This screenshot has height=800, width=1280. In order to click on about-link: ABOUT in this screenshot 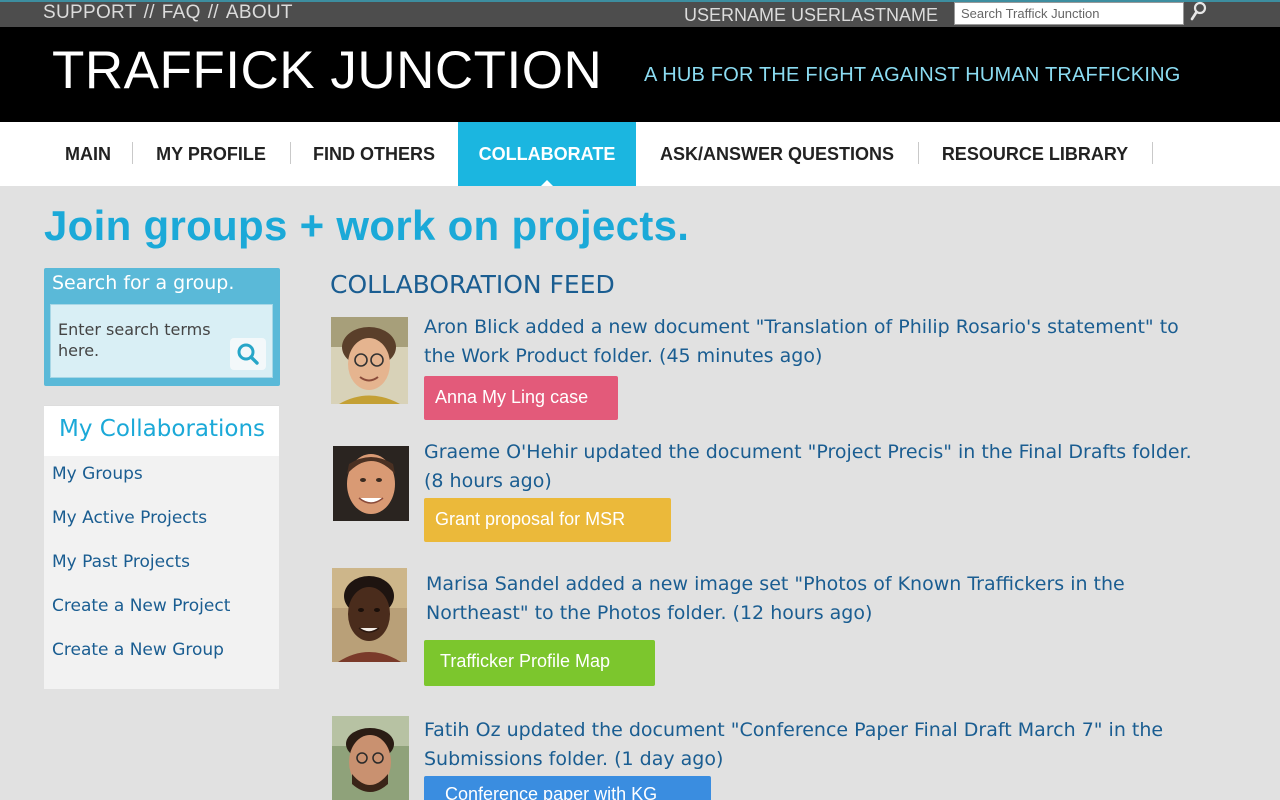, I will do `click(259, 12)`.